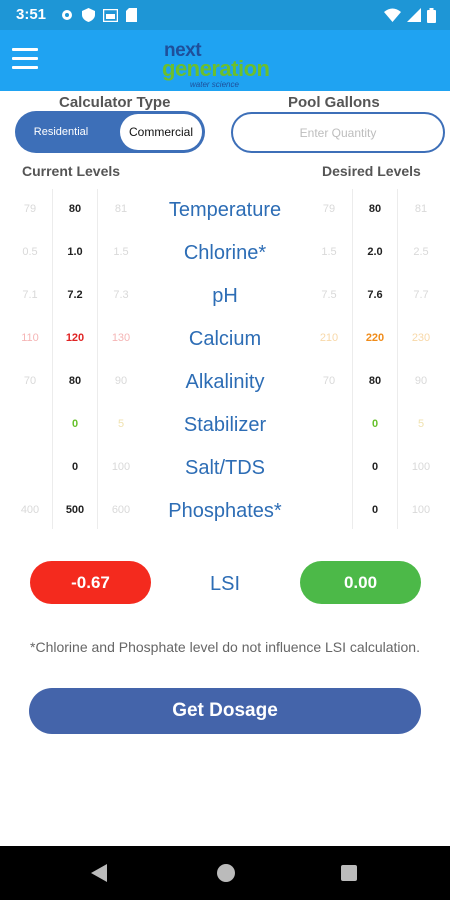  What do you see at coordinates (225, 253) in the screenshot?
I see `param-chlorine: Chlorine*` at bounding box center [225, 253].